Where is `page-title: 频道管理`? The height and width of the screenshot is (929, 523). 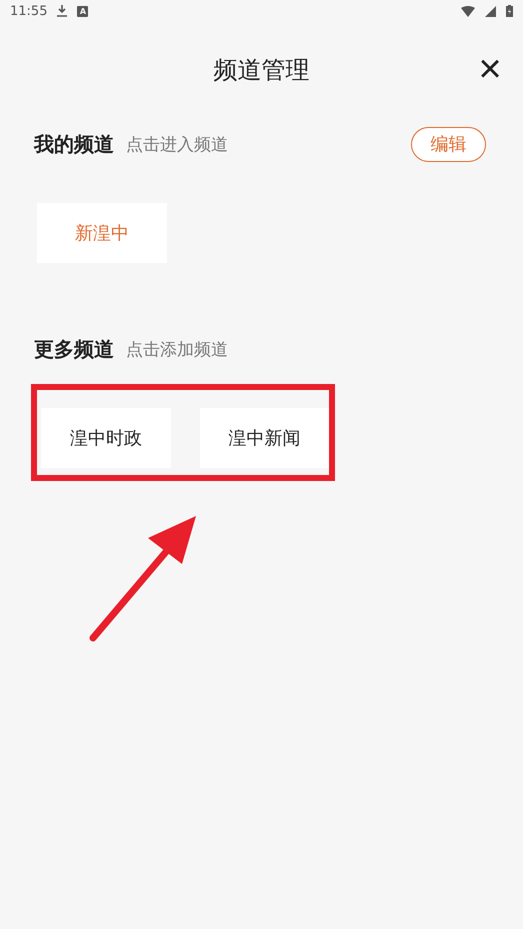
page-title: 频道管理 is located at coordinates (262, 70).